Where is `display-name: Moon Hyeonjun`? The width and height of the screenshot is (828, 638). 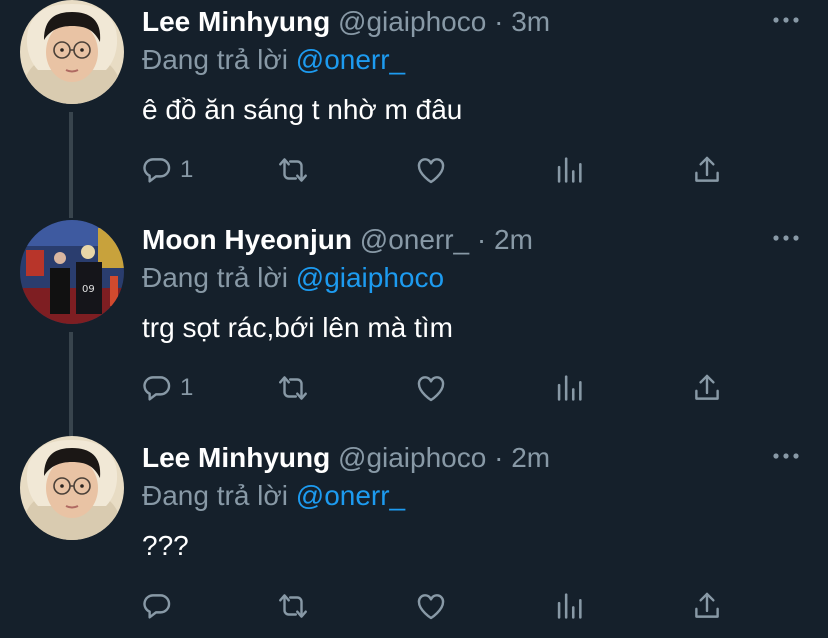 display-name: Moon Hyeonjun is located at coordinates (247, 239).